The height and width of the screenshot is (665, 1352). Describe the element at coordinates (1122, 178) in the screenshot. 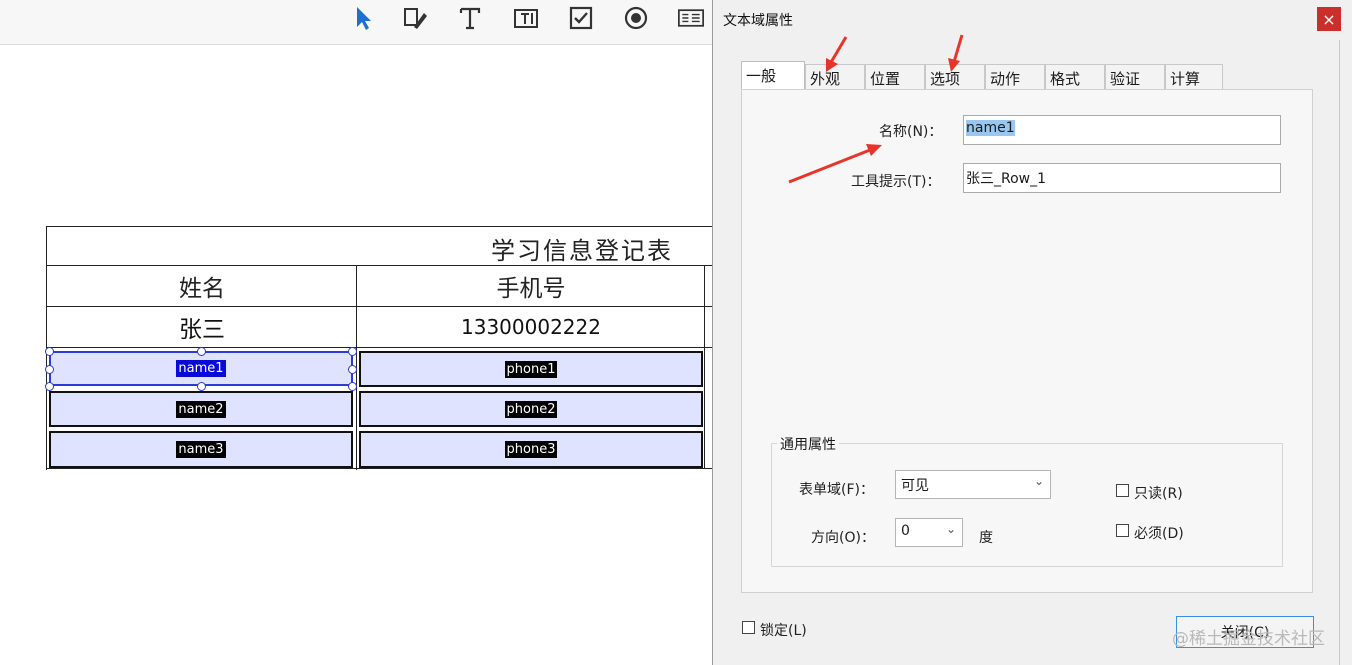

I see `tooltip-input: 张三_Row_1` at that location.